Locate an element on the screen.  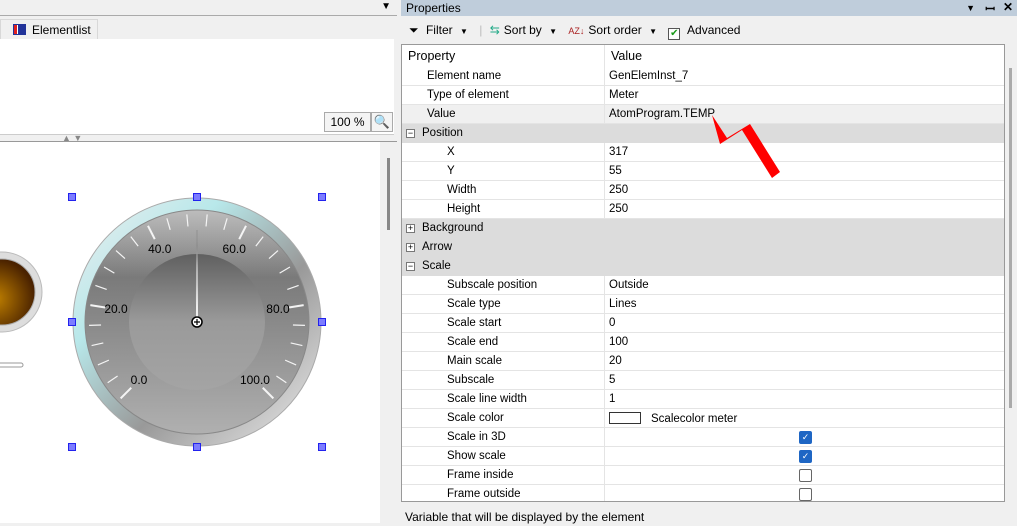
sort-order-button: AZ↓Sort order ▼ is located at coordinates (614, 30).